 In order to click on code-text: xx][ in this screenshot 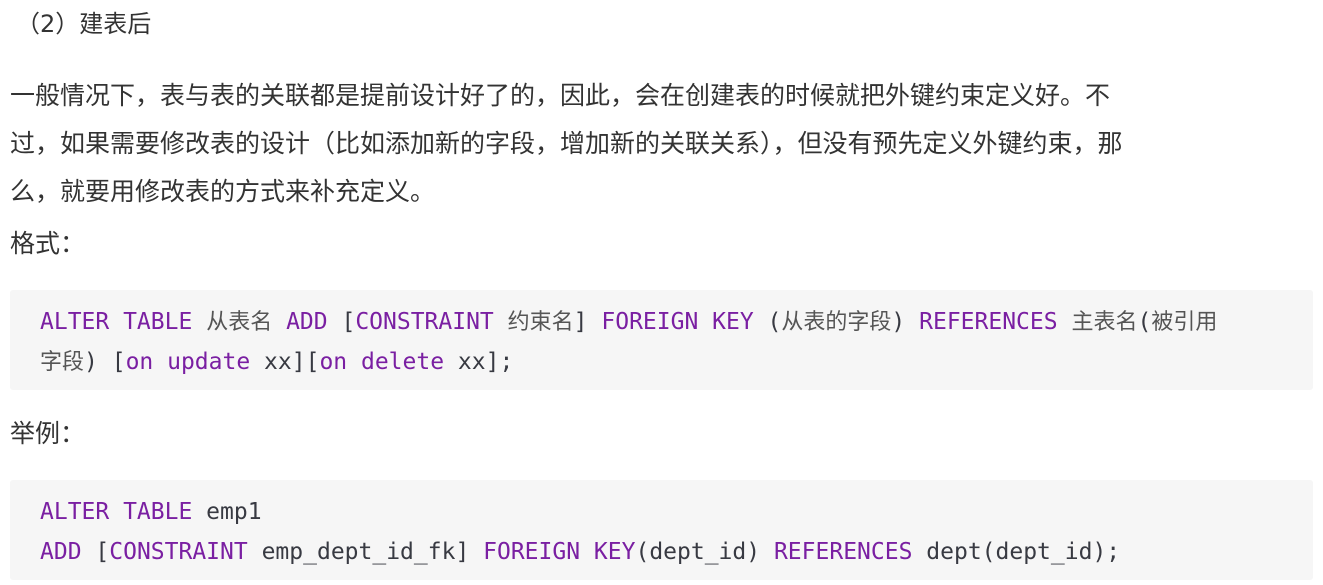, I will do `click(285, 362)`.